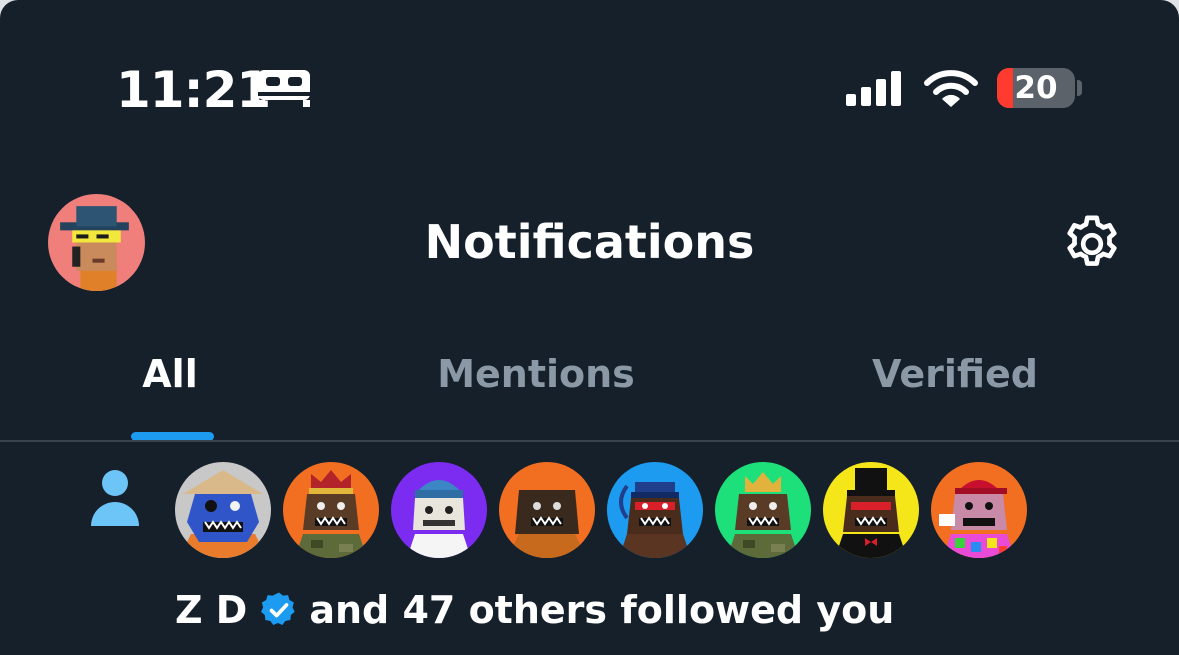 The image size is (1179, 655). I want to click on battery-terminal, so click(1079, 88).